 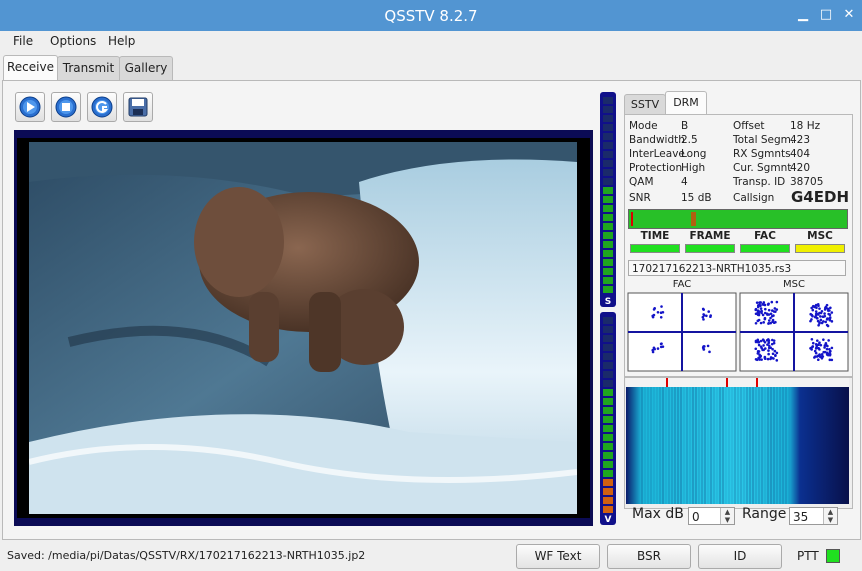 What do you see at coordinates (640, 198) in the screenshot?
I see `drm-label: SNR` at bounding box center [640, 198].